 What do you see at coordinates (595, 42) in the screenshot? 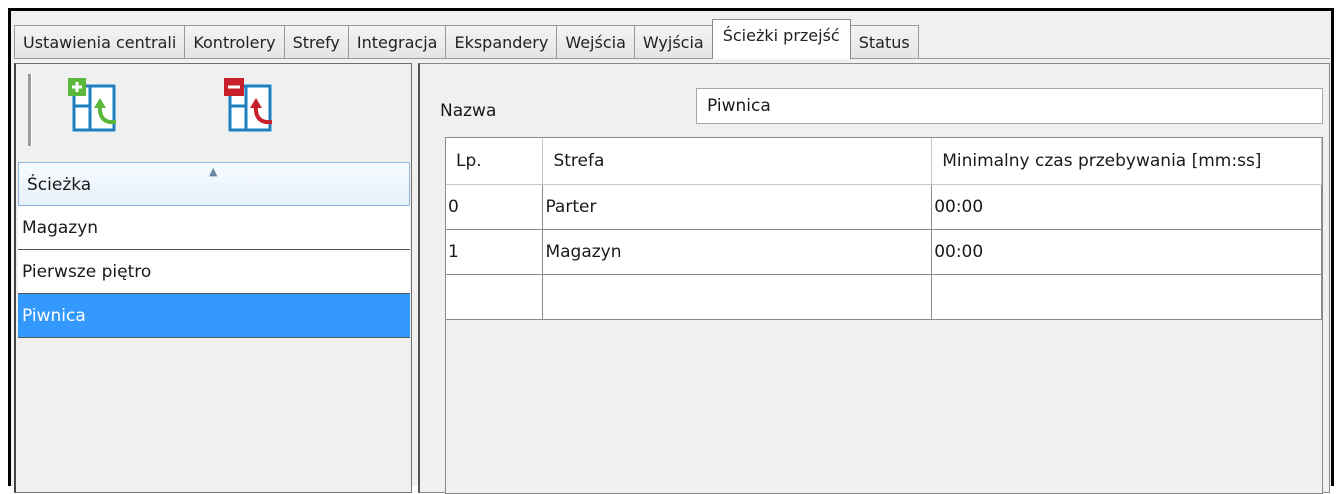
I see `tab-inputs: Wejścia` at bounding box center [595, 42].